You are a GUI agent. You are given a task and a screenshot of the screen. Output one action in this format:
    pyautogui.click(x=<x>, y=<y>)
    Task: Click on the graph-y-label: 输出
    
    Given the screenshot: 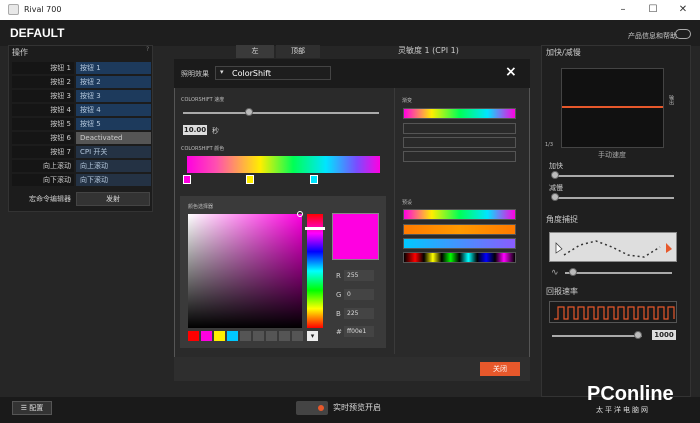 What is the action you would take?
    pyautogui.click(x=671, y=100)
    